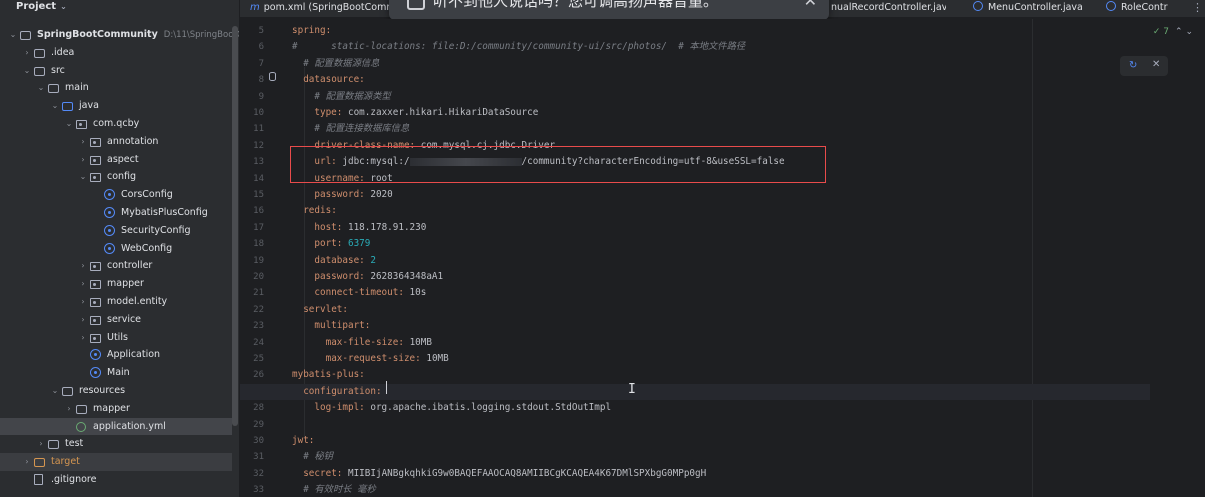 The width and height of the screenshot is (1205, 497). Describe the element at coordinates (252, 179) in the screenshot. I see `line-number: 14` at that location.